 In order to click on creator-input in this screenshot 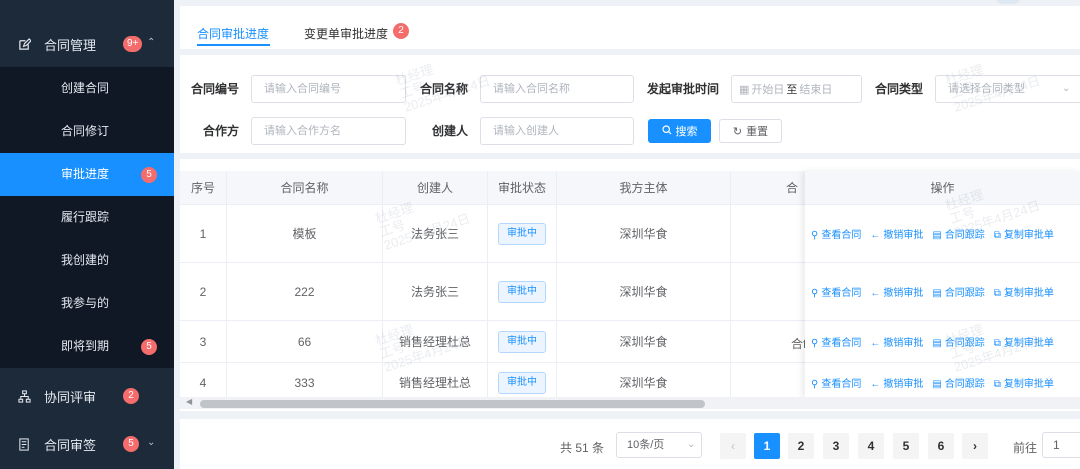, I will do `click(557, 131)`.